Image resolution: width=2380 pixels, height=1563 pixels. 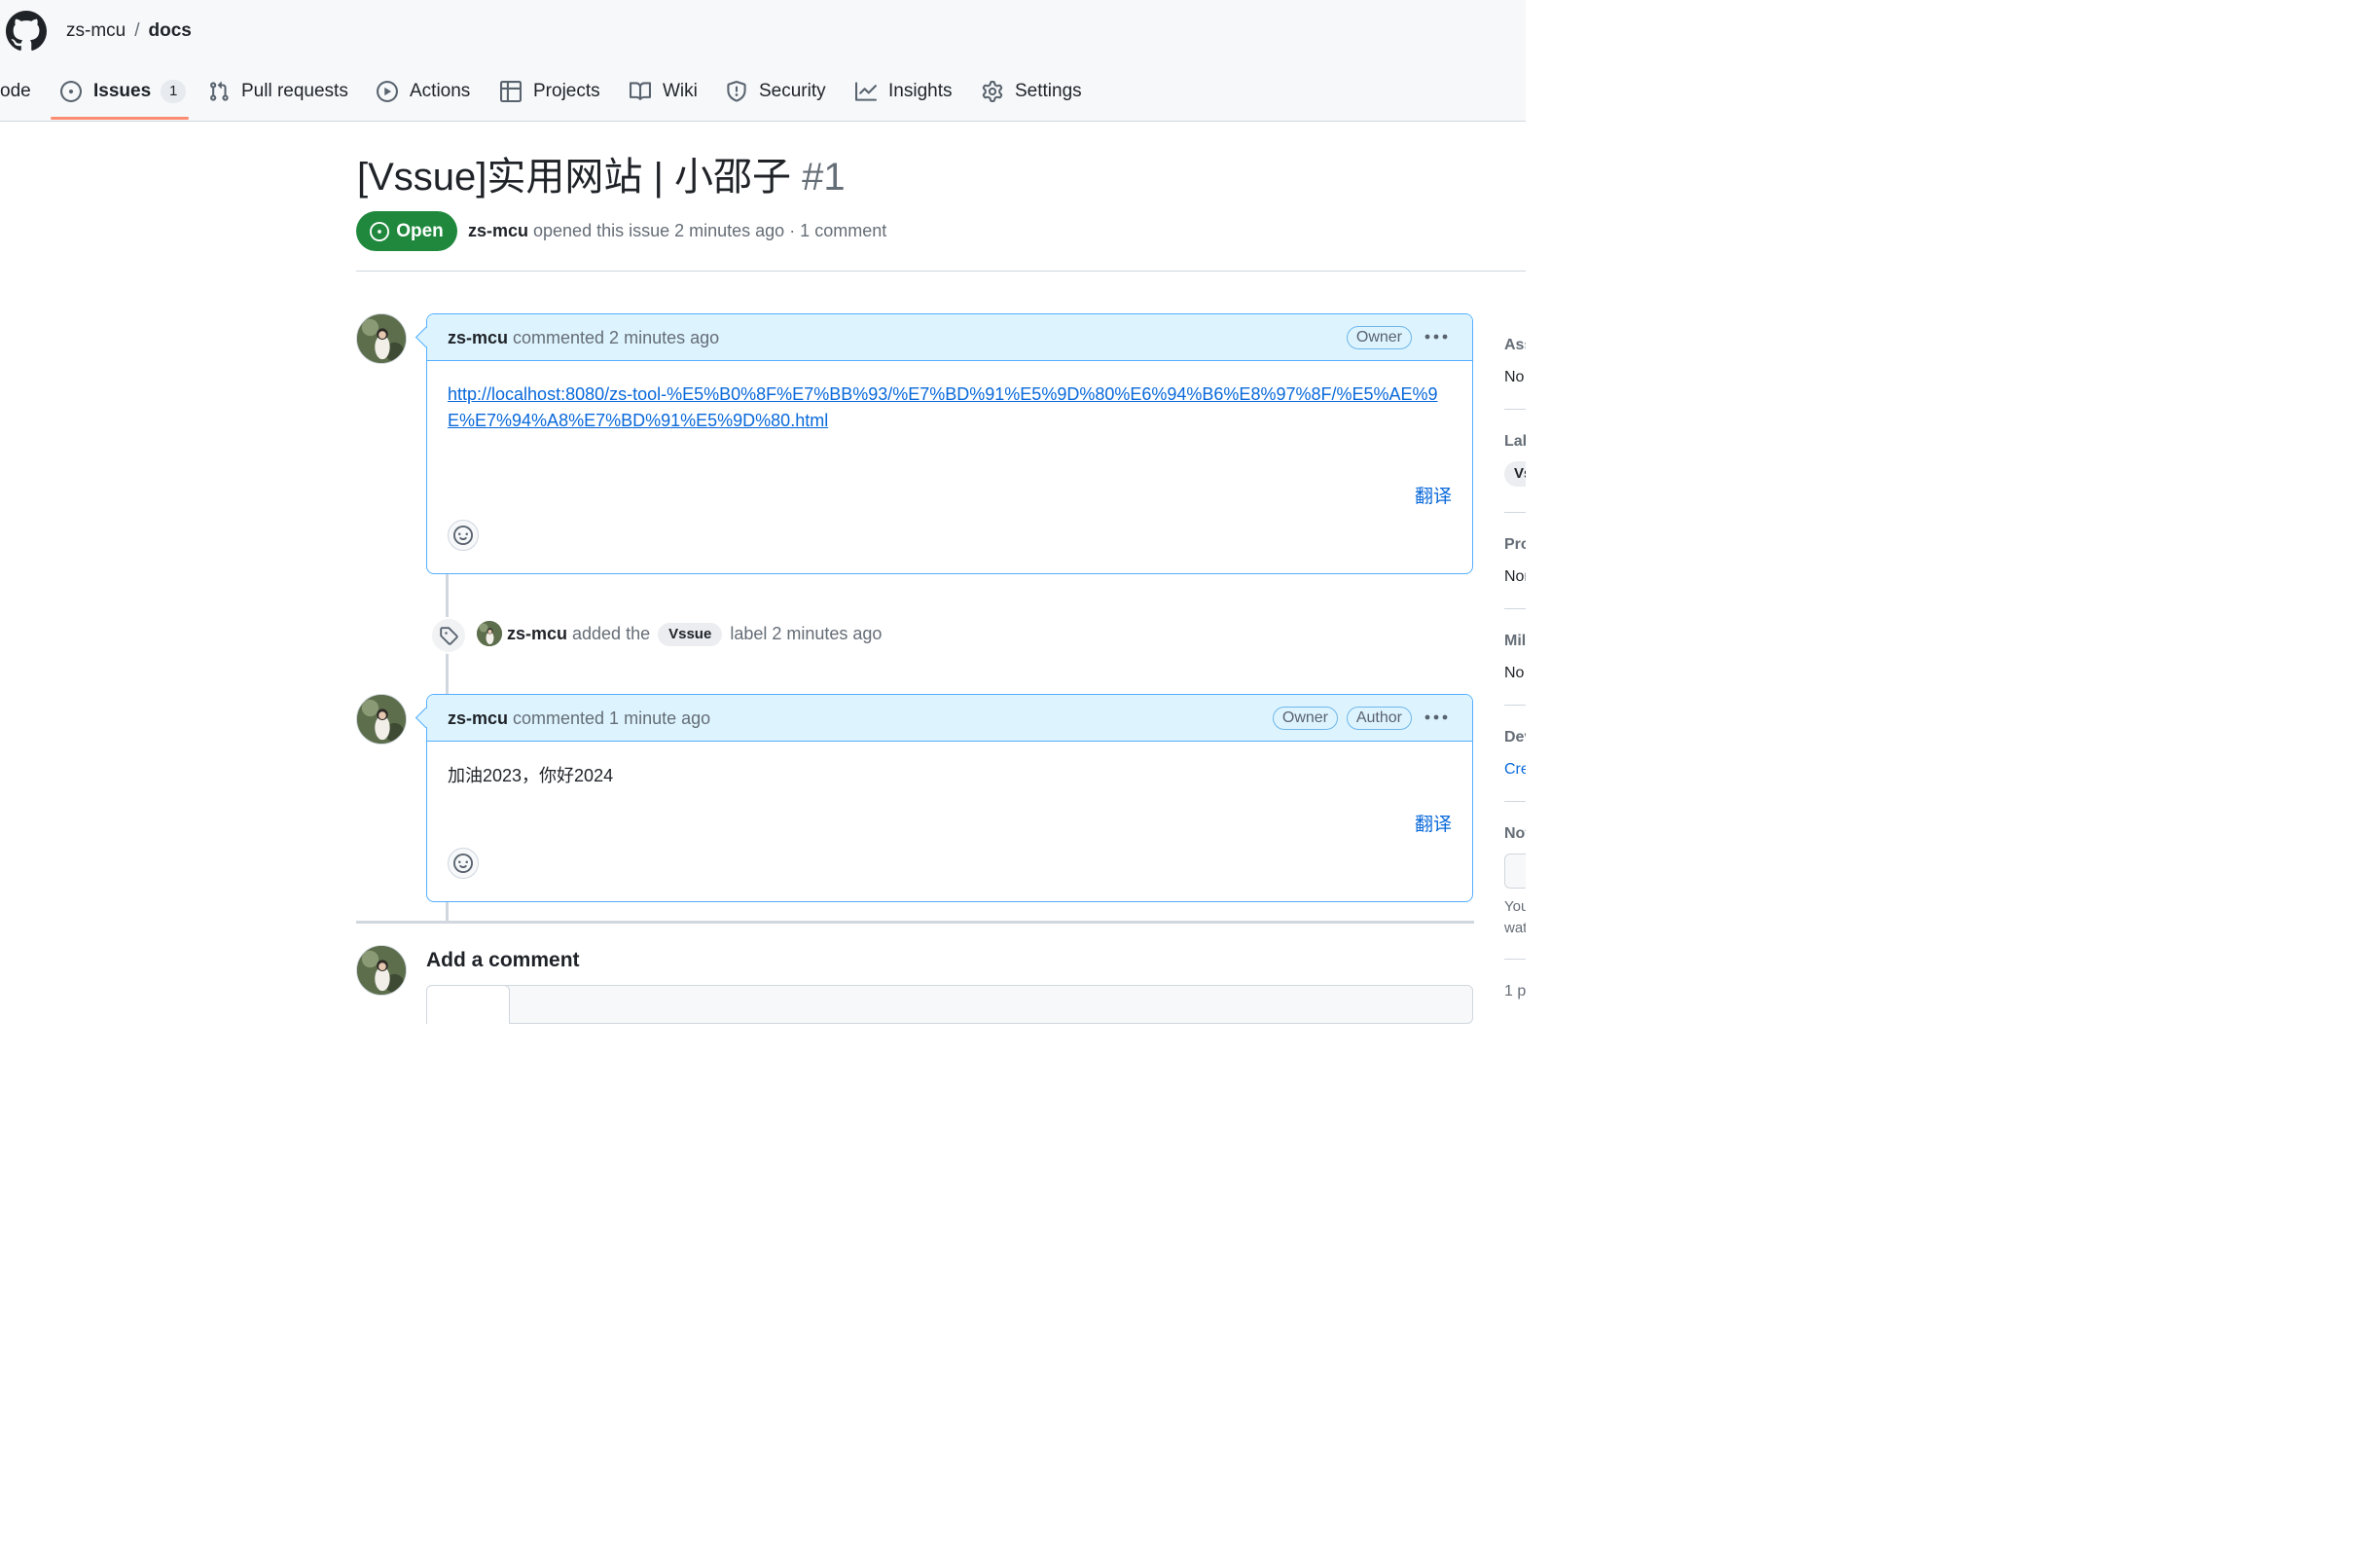 I want to click on comment-arrow, so click(x=426, y=337).